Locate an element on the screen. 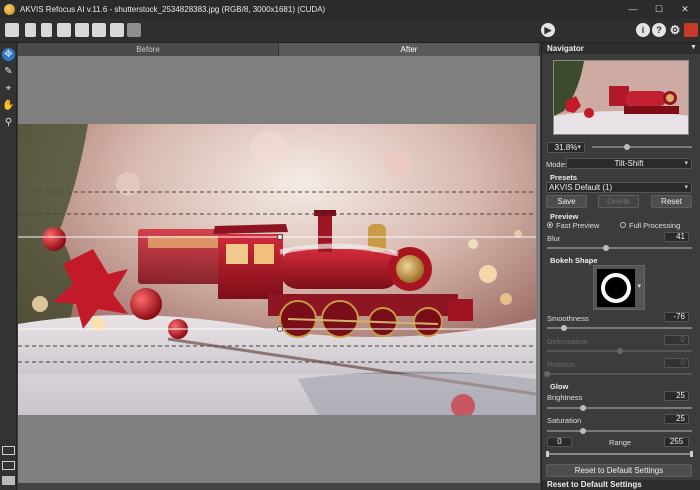  brightness-label: Brightness is located at coordinates (565, 397).